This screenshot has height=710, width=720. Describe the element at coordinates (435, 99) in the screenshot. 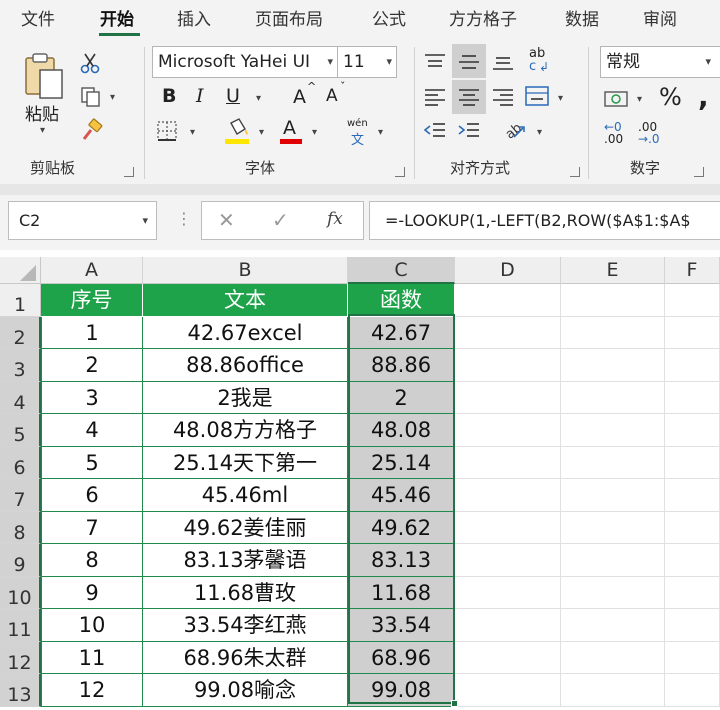

I see `align-left-button` at that location.